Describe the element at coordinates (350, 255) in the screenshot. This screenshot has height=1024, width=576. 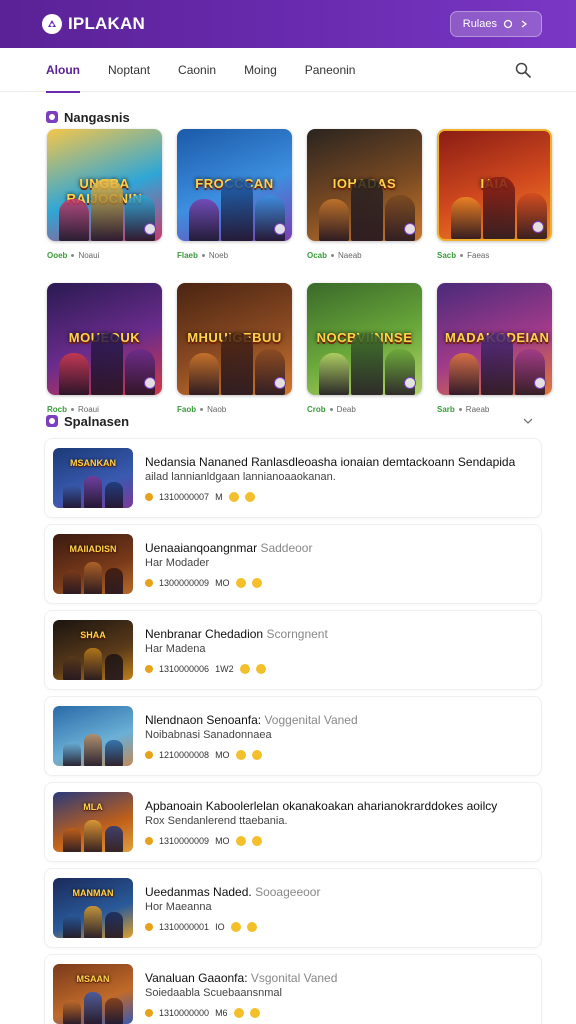
I see `game-label: Naeab` at that location.